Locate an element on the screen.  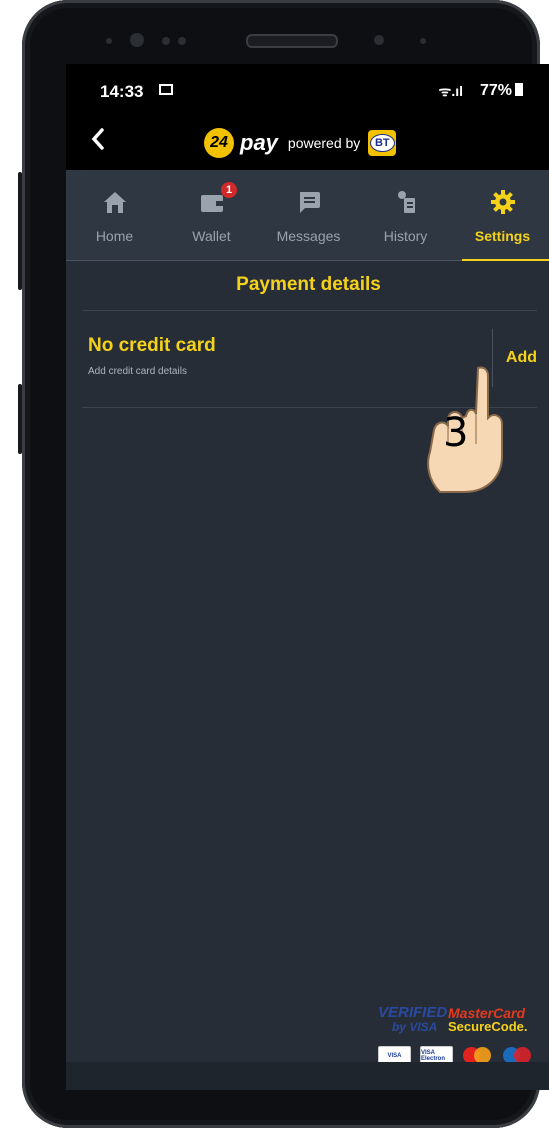
tab-label: Messages is located at coordinates (308, 236).